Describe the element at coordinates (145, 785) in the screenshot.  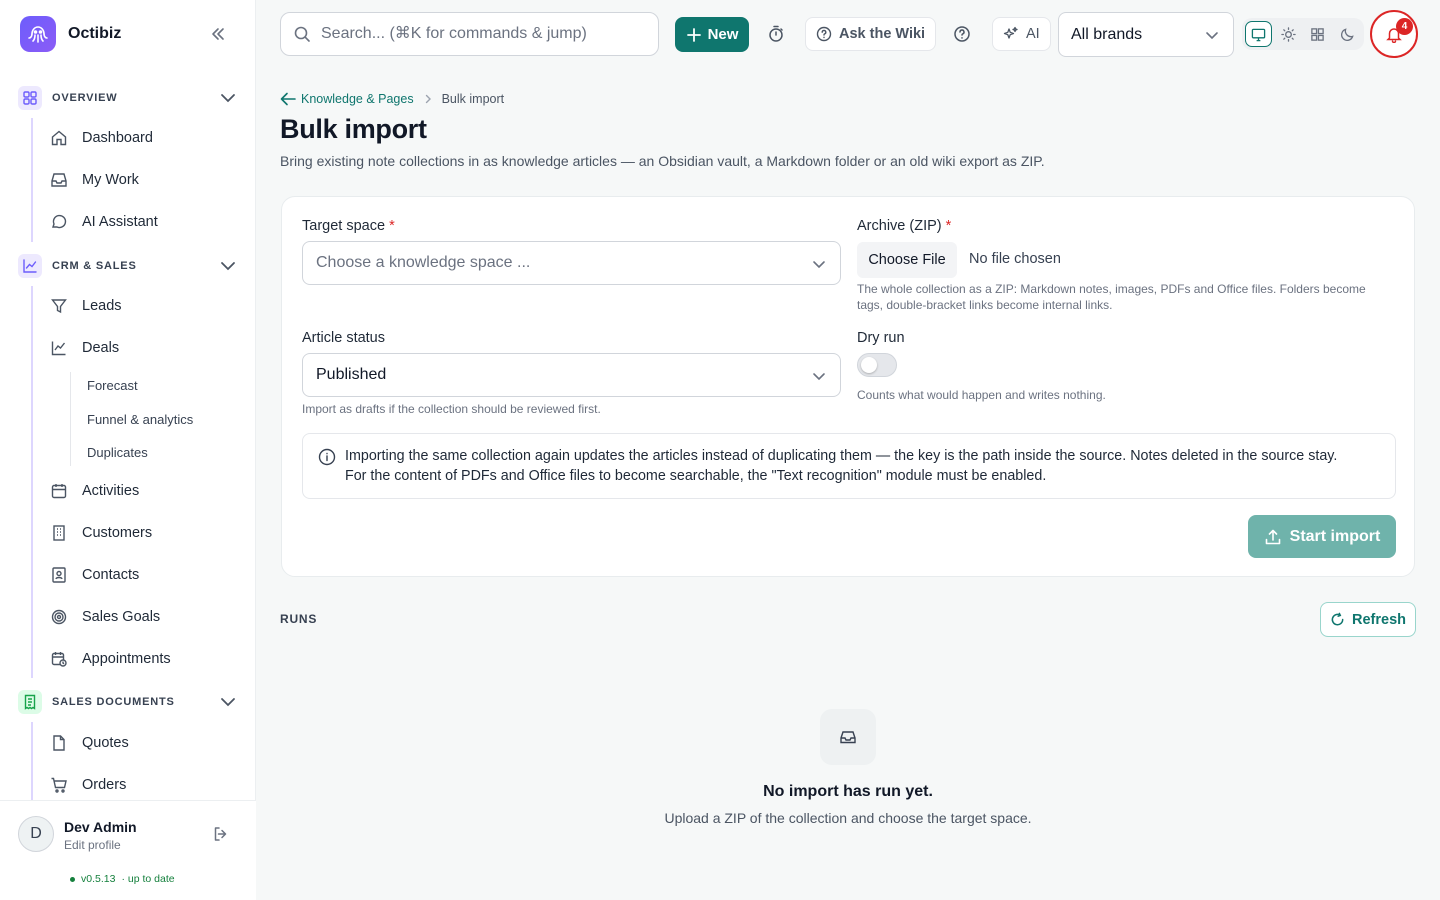
I see `sidebar-item-orders: Orders` at that location.